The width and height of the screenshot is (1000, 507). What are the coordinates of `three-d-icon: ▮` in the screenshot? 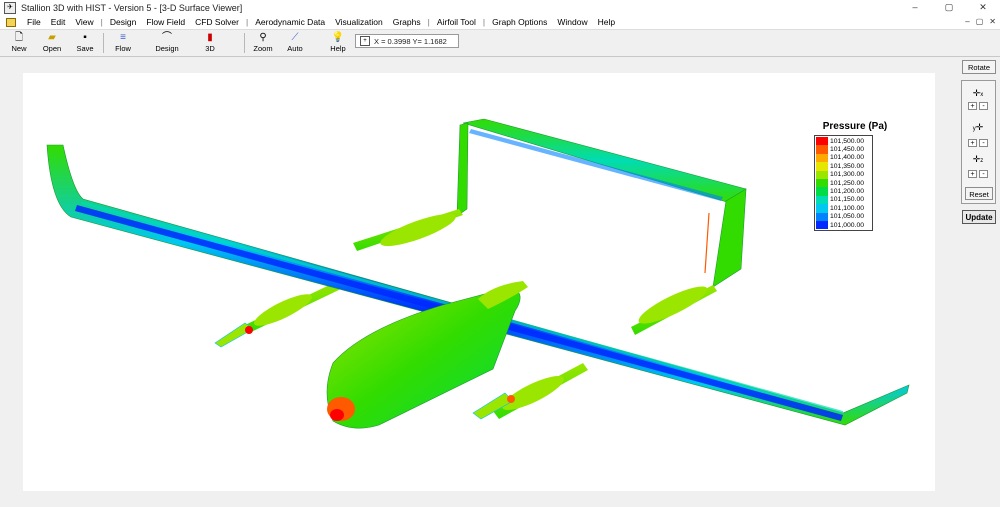 It's located at (210, 38).